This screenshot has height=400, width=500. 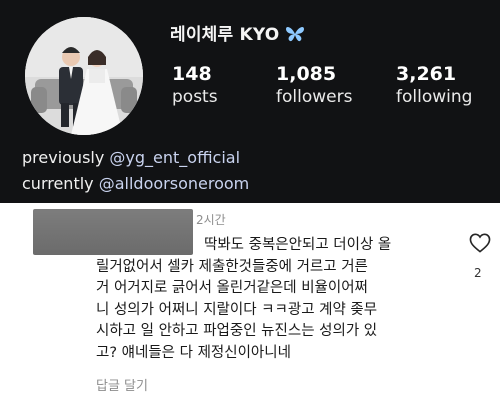 I want to click on profile-avatar, so click(x=84, y=76).